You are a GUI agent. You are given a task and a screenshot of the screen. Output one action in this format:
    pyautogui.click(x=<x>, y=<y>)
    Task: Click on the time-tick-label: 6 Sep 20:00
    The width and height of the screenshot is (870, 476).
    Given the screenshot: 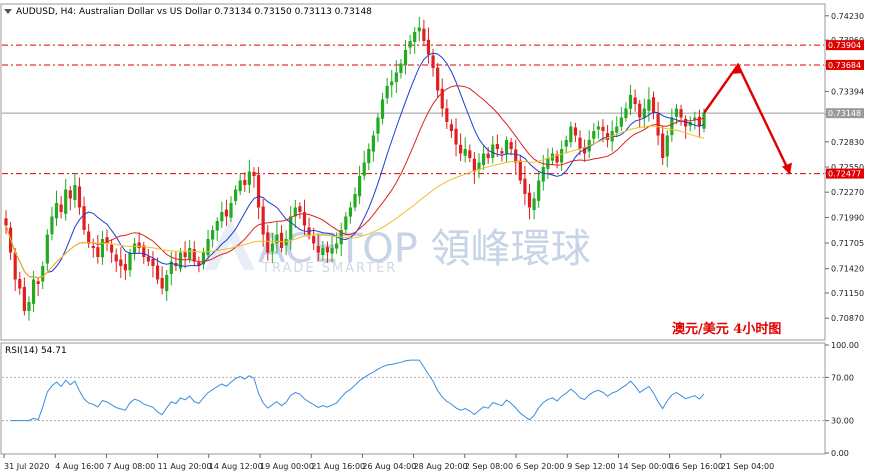 What is the action you would take?
    pyautogui.click(x=540, y=466)
    